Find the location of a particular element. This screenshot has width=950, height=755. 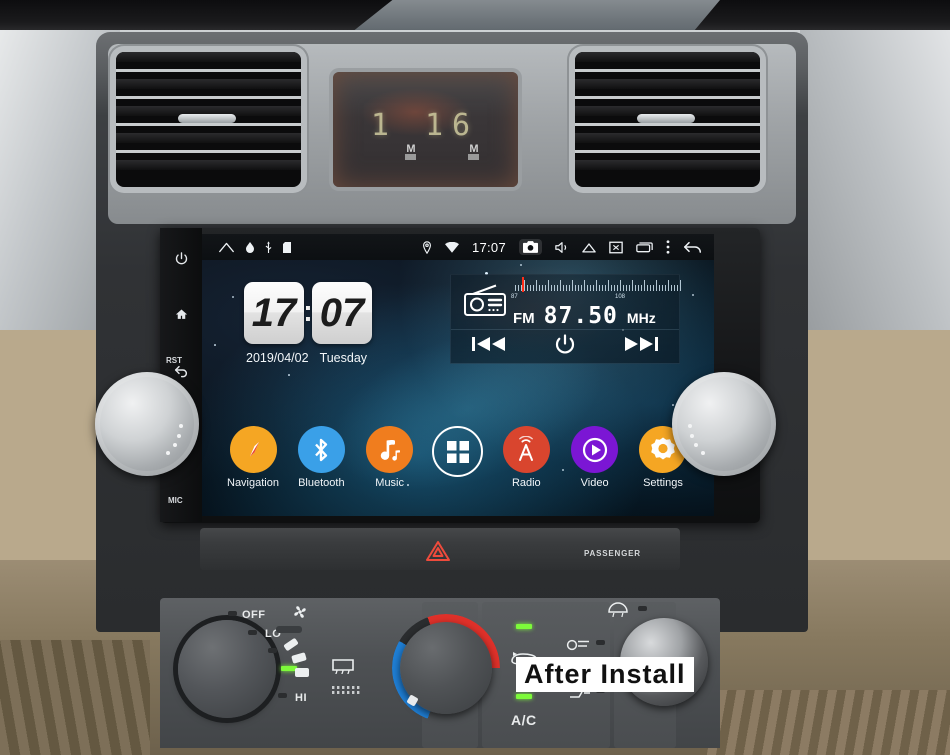

fan-bar is located at coordinates (302, 672).